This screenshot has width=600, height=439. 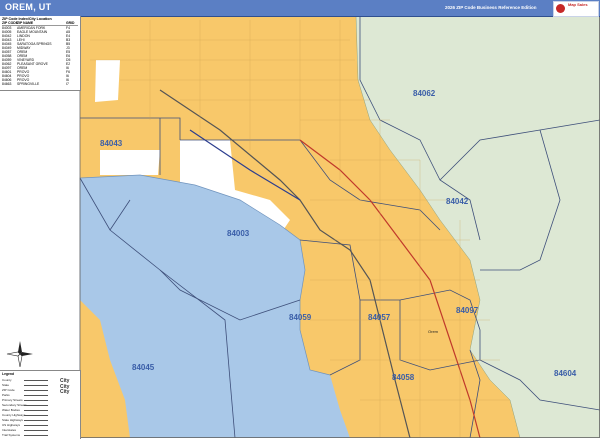 I want to click on legend-item-label: Secondary Streets, so click(x=14, y=405).